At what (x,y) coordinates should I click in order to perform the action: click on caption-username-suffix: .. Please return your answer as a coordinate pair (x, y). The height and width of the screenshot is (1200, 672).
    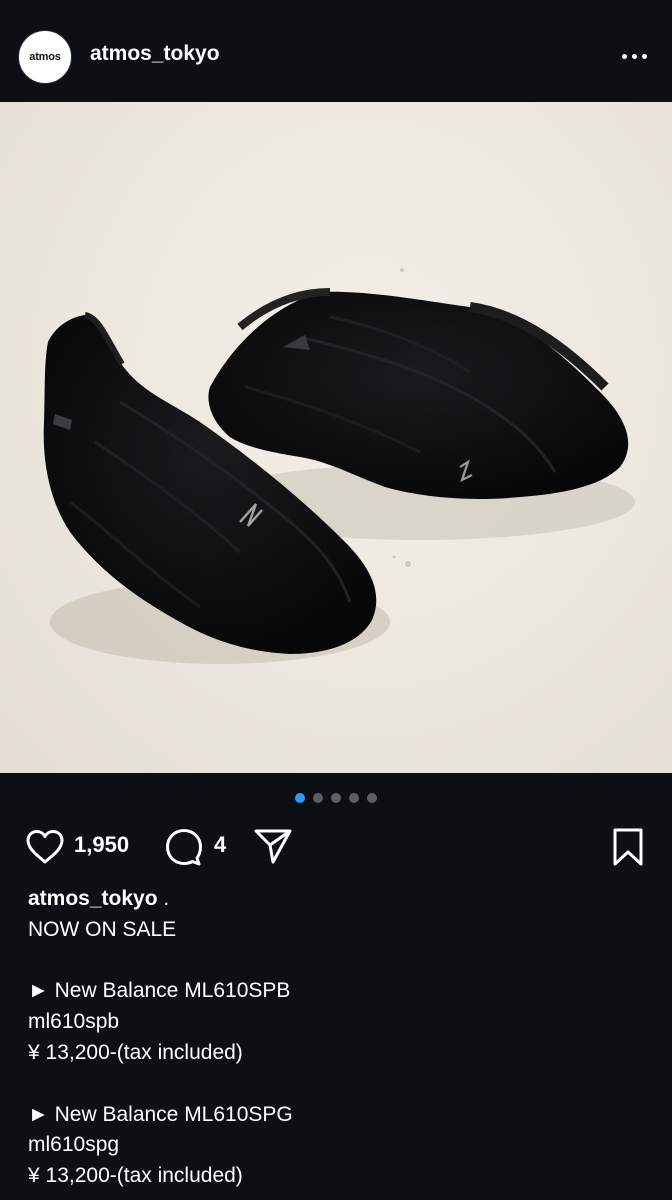
    Looking at the image, I should click on (163, 898).